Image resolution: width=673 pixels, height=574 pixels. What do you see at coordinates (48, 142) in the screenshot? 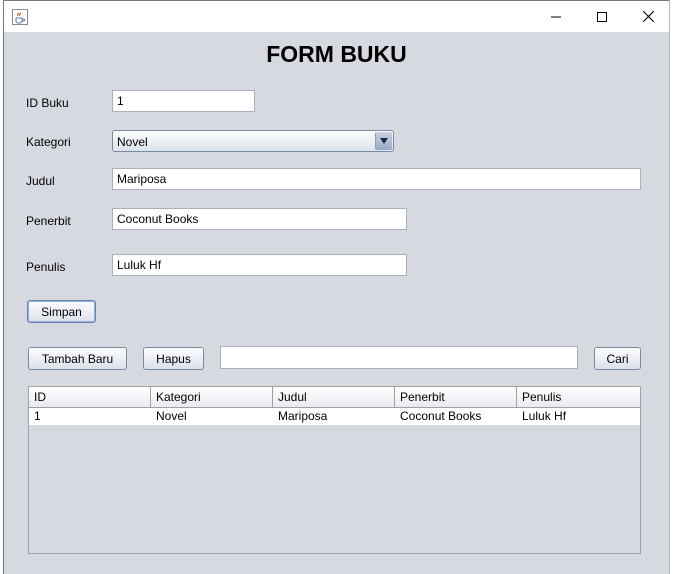
I see `category-label: Kategori` at bounding box center [48, 142].